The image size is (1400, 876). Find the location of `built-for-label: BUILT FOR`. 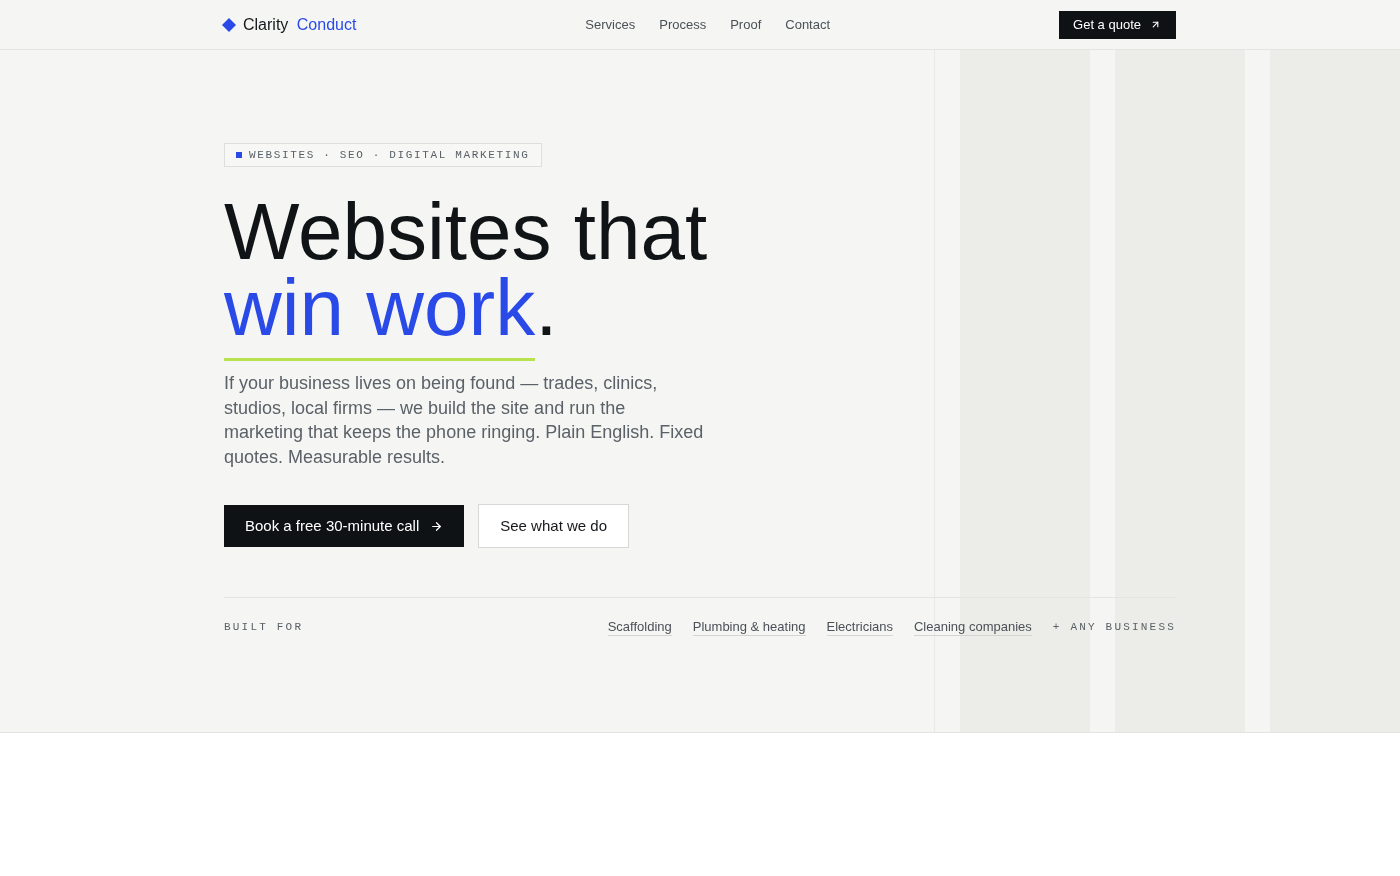

built-for-label: BUILT FOR is located at coordinates (264, 627).